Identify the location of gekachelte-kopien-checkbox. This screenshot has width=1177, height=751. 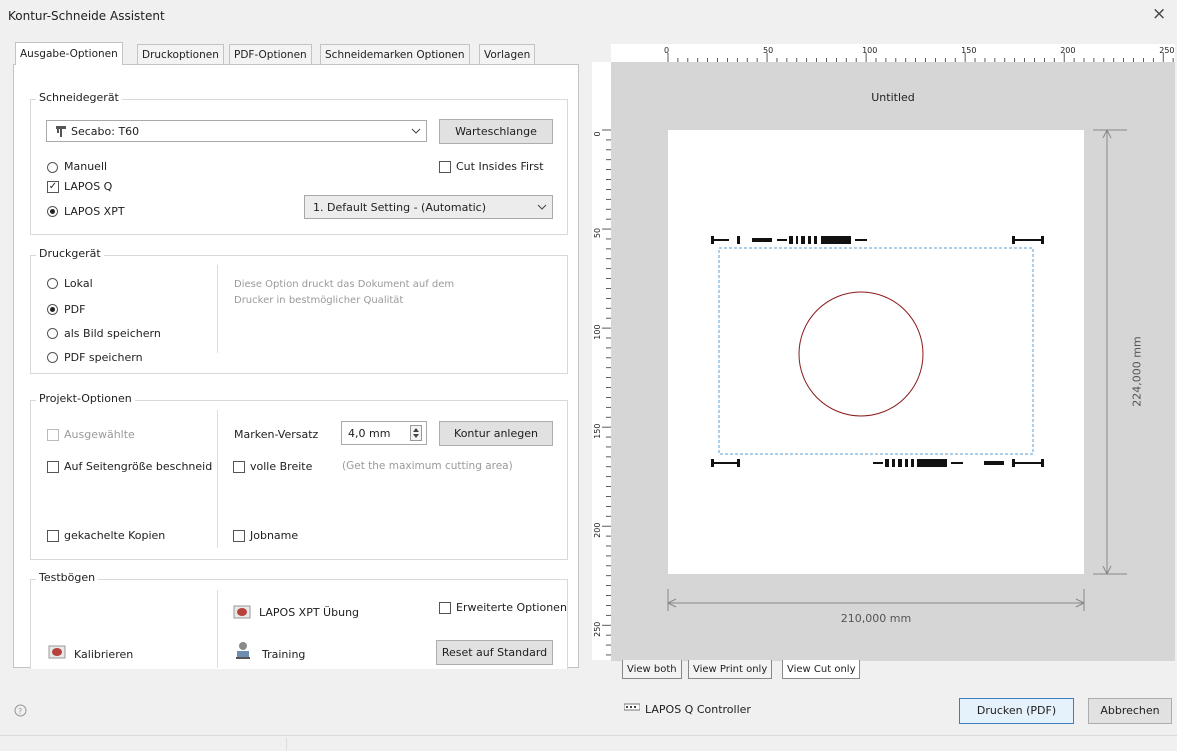
(53, 536).